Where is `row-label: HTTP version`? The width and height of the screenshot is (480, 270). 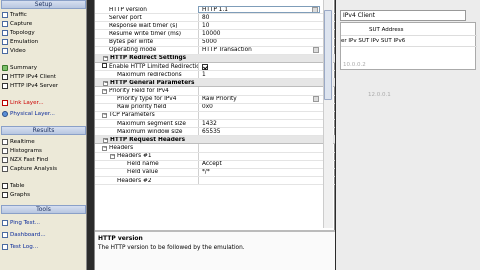
row-label: HTTP version is located at coordinates (128, 9).